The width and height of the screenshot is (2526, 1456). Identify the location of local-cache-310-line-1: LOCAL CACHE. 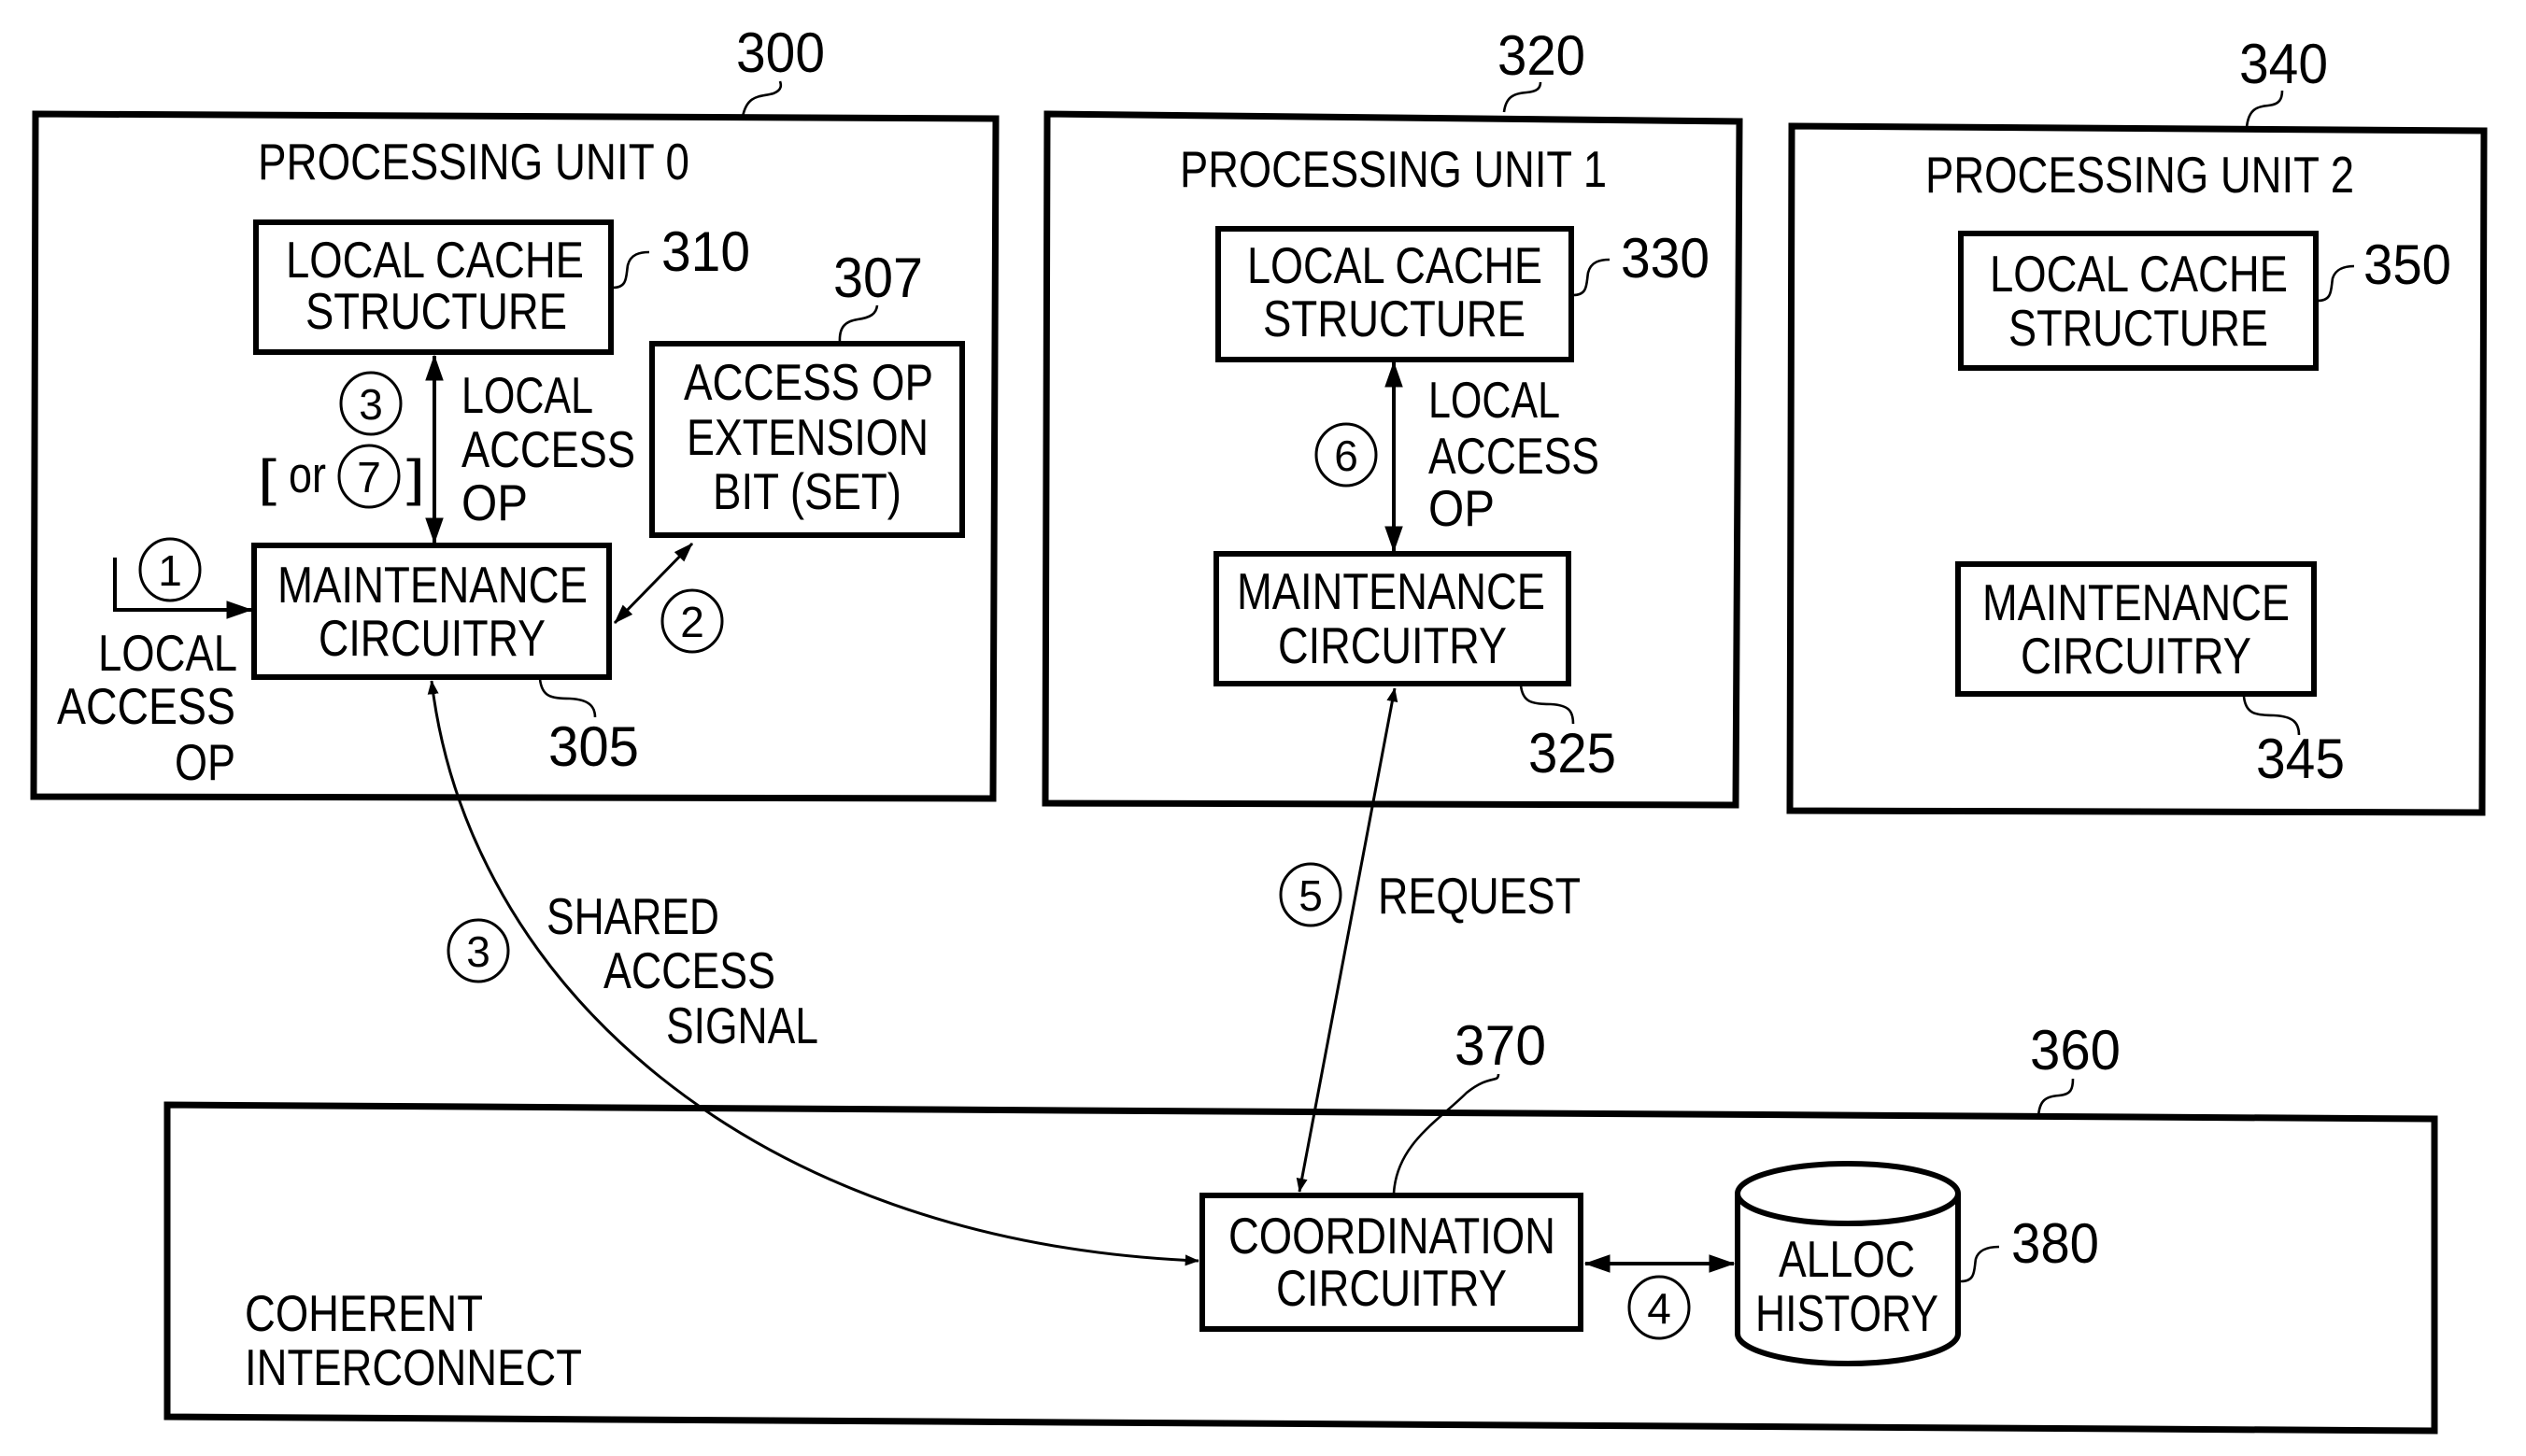
(435, 260).